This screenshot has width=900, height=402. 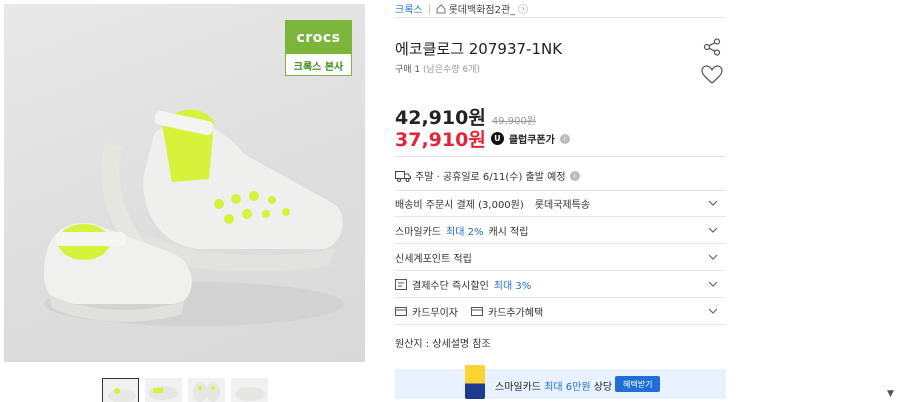 What do you see at coordinates (712, 75) in the screenshot?
I see `heart-icon` at bounding box center [712, 75].